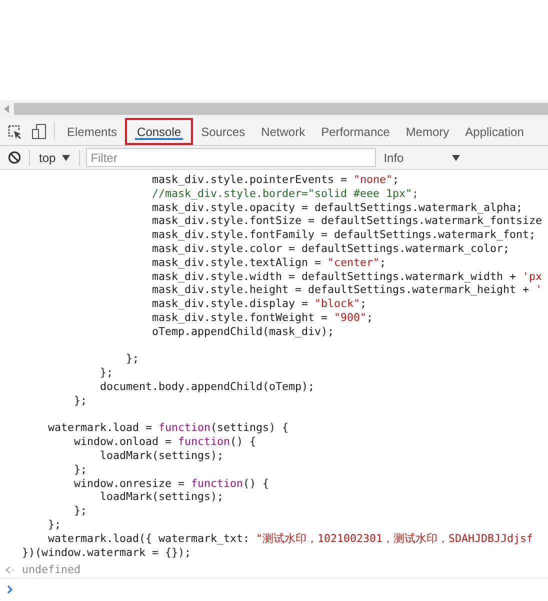  I want to click on device-toolbar-icon, so click(39, 131).